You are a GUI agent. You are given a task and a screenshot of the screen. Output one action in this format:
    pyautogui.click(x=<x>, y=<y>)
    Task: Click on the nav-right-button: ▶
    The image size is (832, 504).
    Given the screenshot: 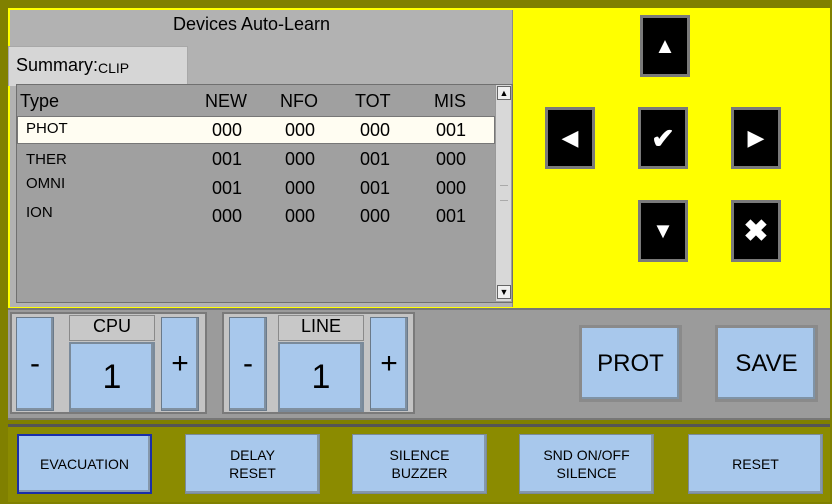 What is the action you would take?
    pyautogui.click(x=756, y=138)
    